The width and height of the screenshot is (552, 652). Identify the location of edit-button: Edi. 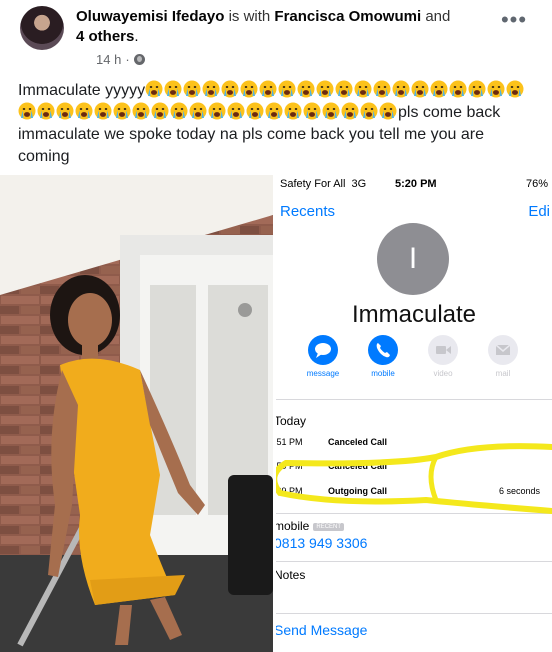
(539, 211).